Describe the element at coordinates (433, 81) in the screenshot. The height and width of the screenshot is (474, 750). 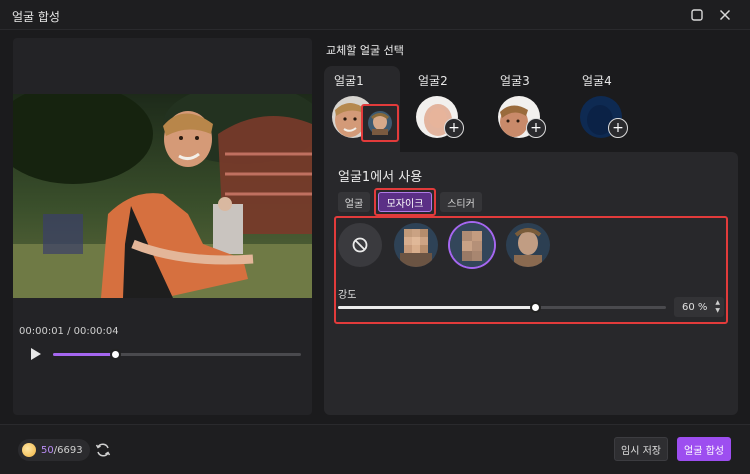
I see `face-tab-label: 얼굴2` at that location.